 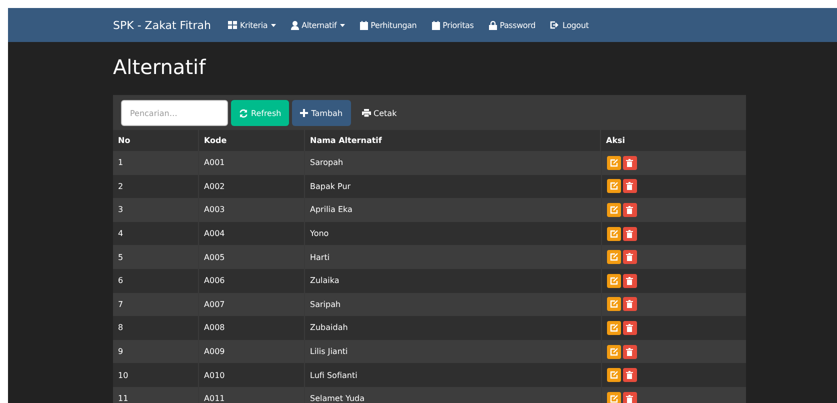 I want to click on brand-link: SPK - Zakat Fitrah, so click(x=162, y=25).